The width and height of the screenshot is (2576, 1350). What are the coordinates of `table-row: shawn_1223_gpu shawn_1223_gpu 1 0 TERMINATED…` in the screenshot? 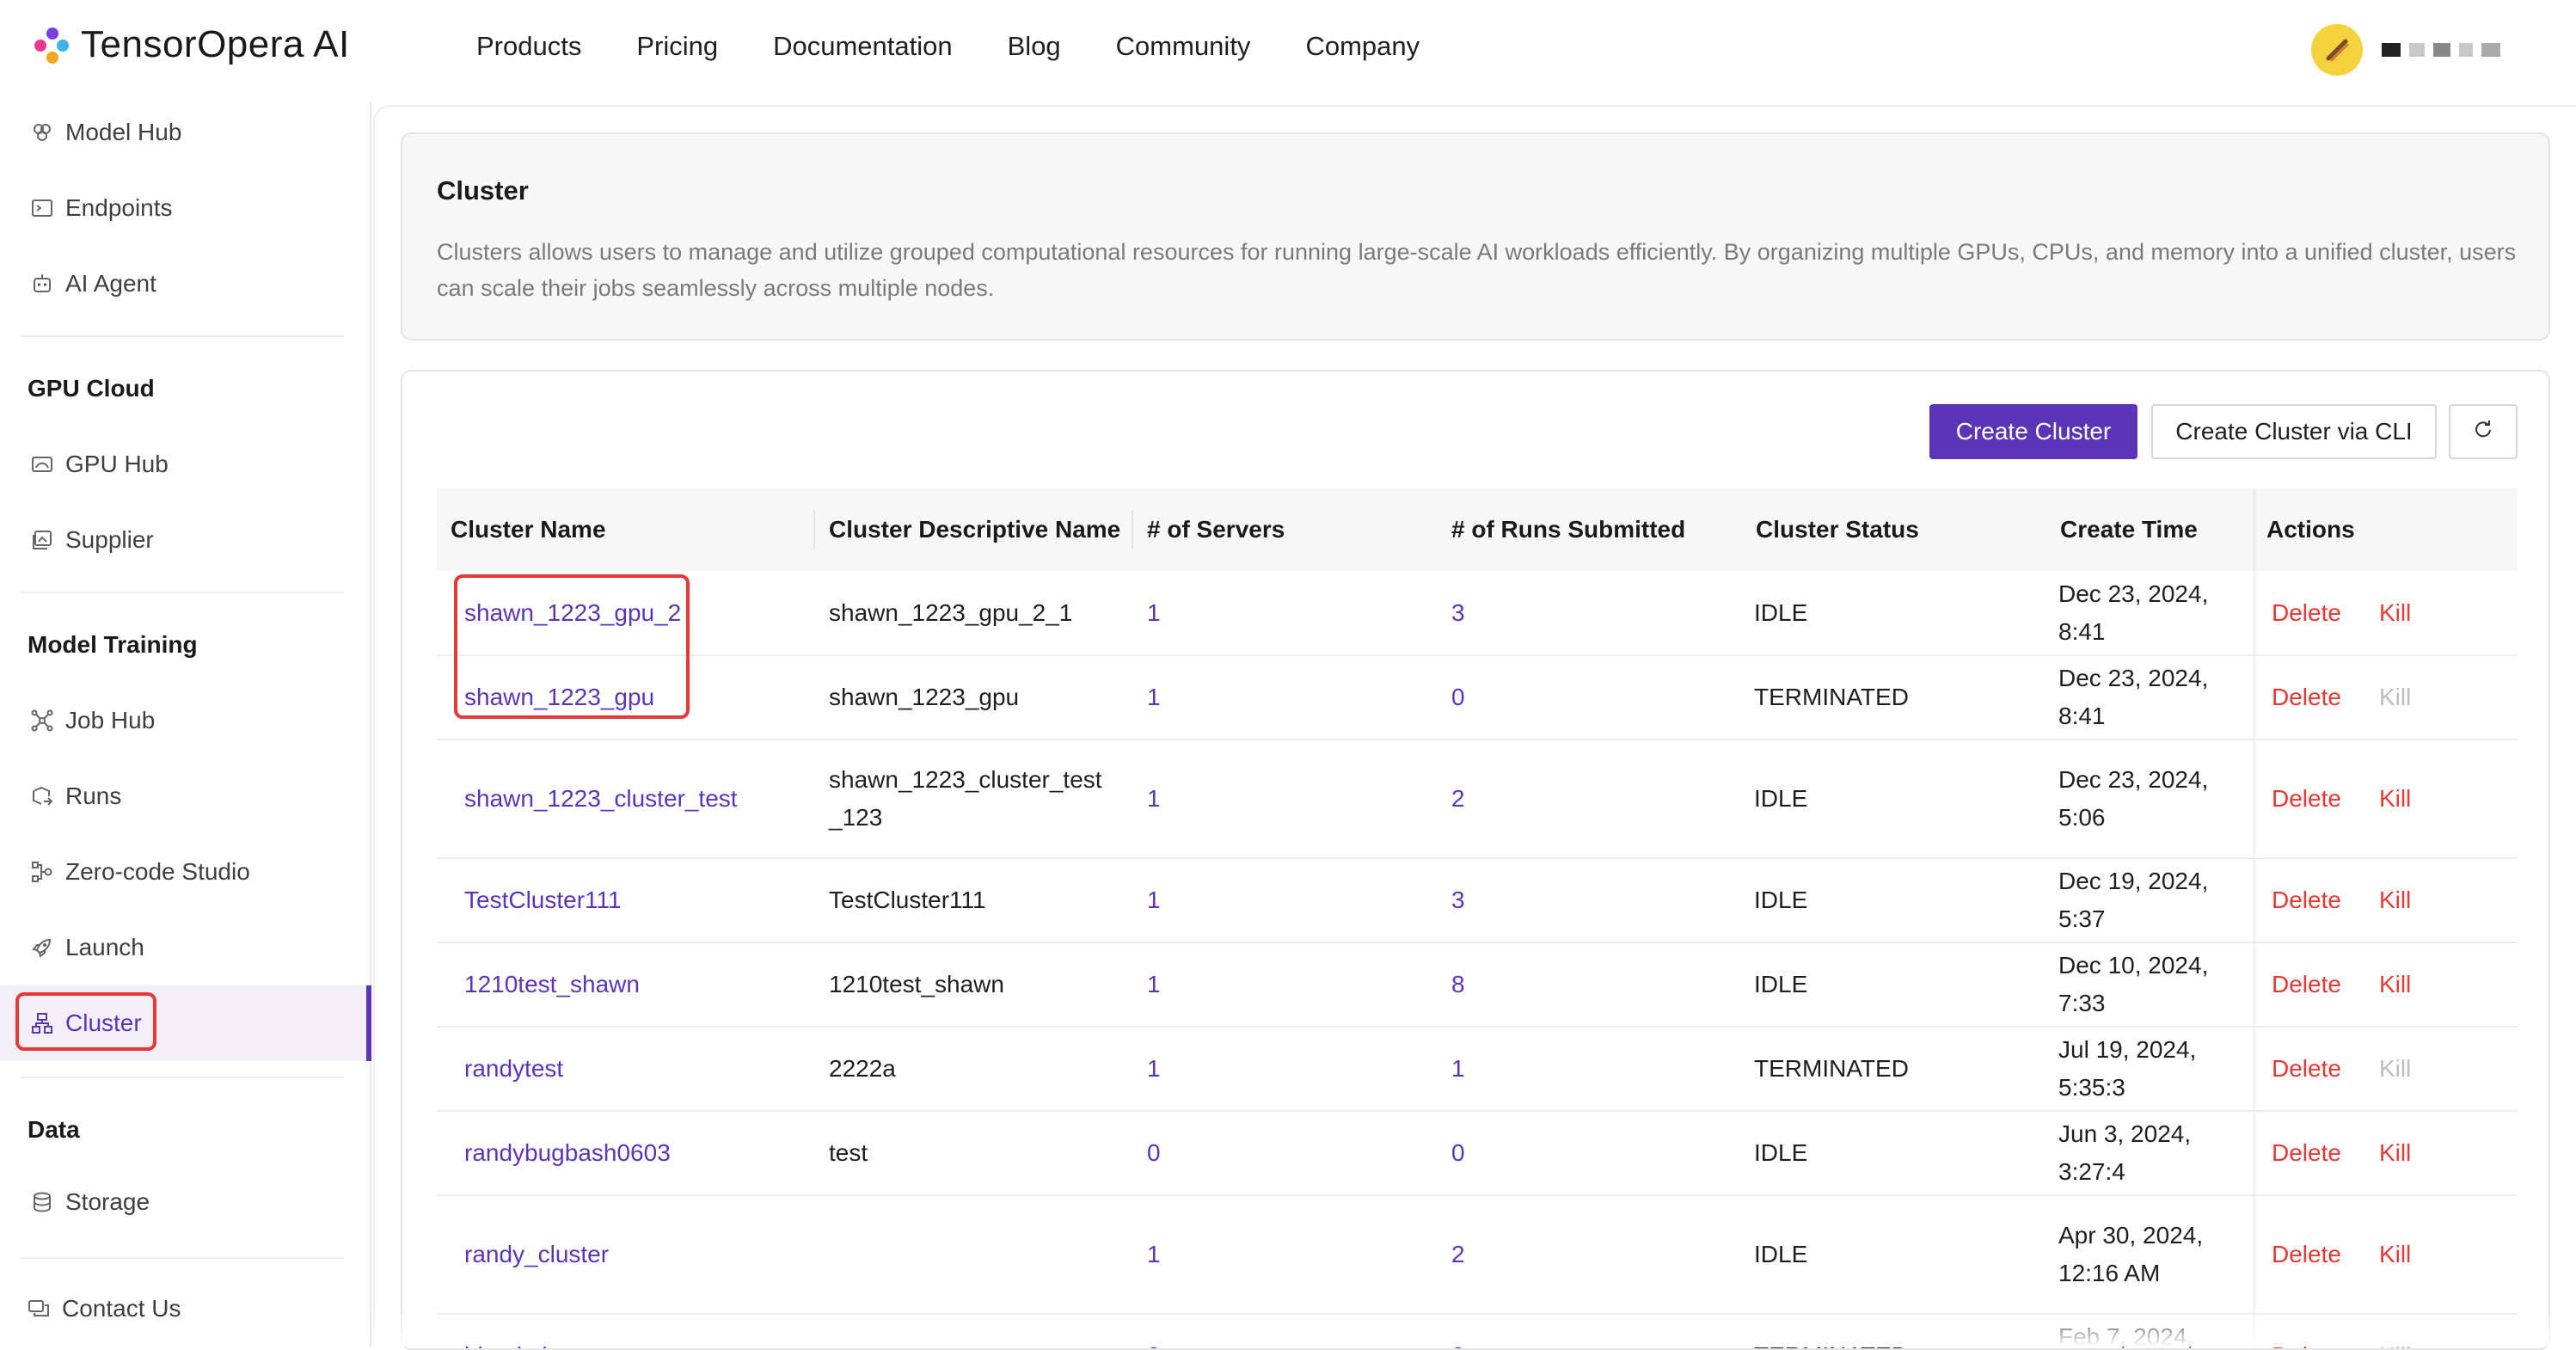 It's located at (1478, 697).